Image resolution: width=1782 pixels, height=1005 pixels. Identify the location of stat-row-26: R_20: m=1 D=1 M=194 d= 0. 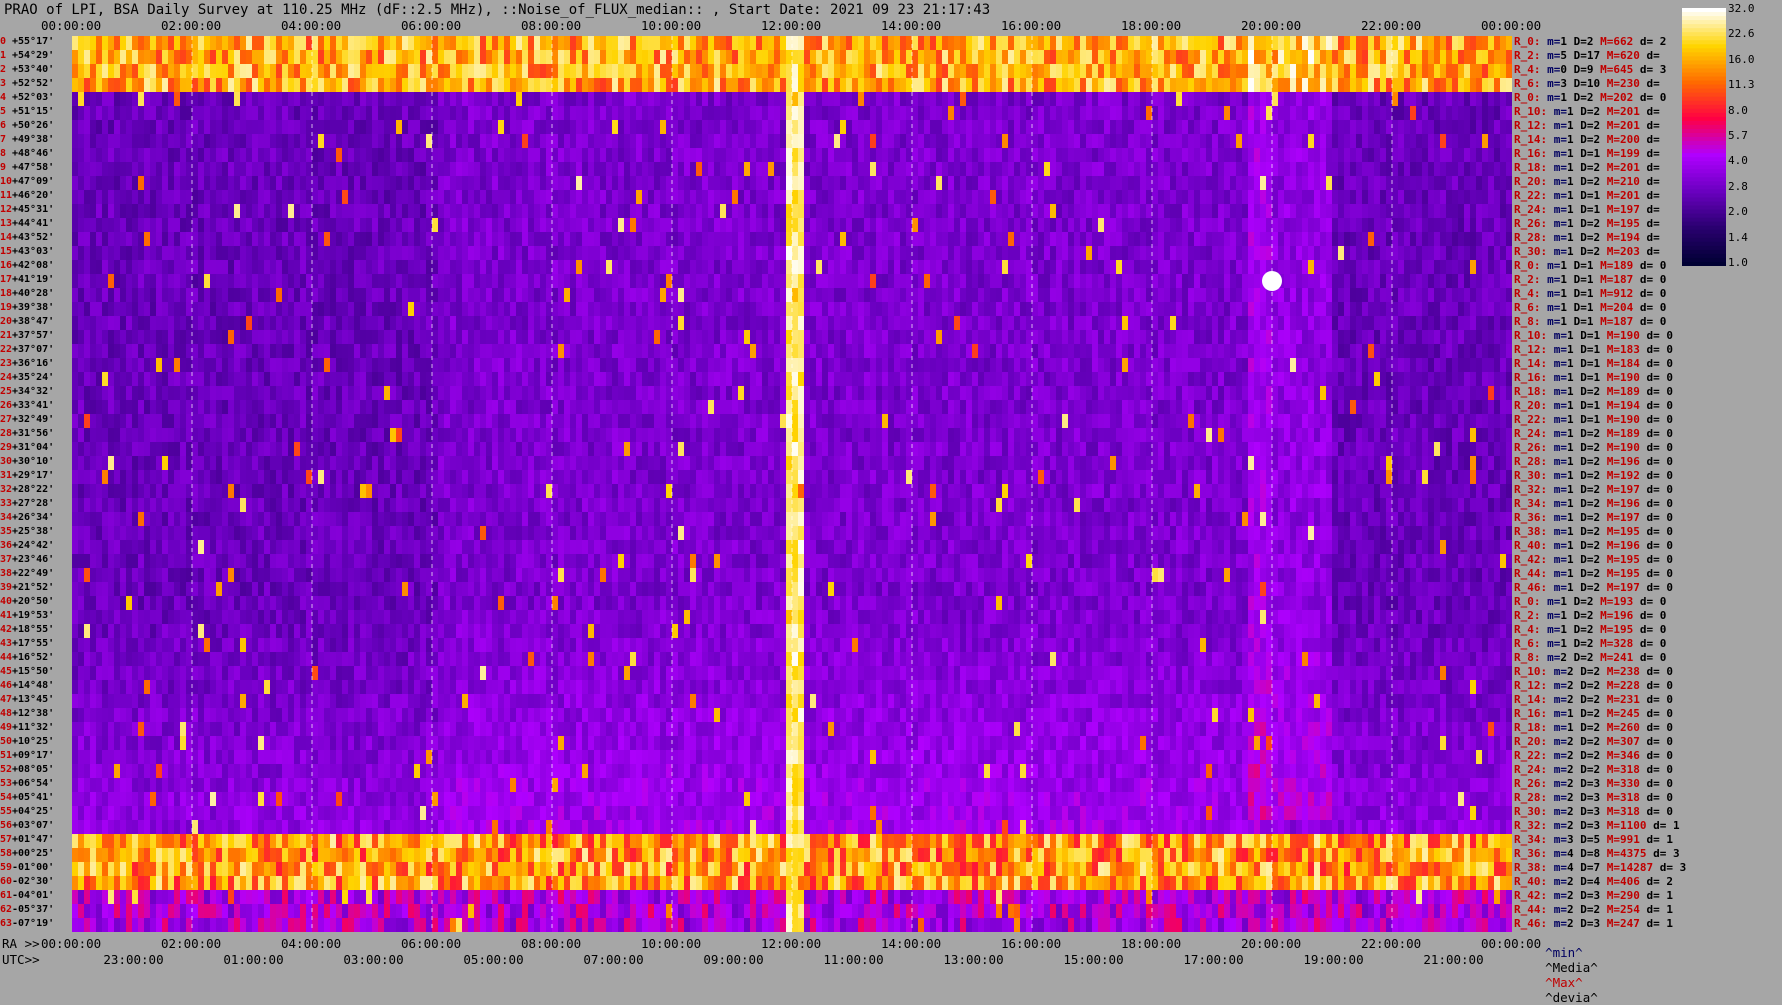
(1593, 406).